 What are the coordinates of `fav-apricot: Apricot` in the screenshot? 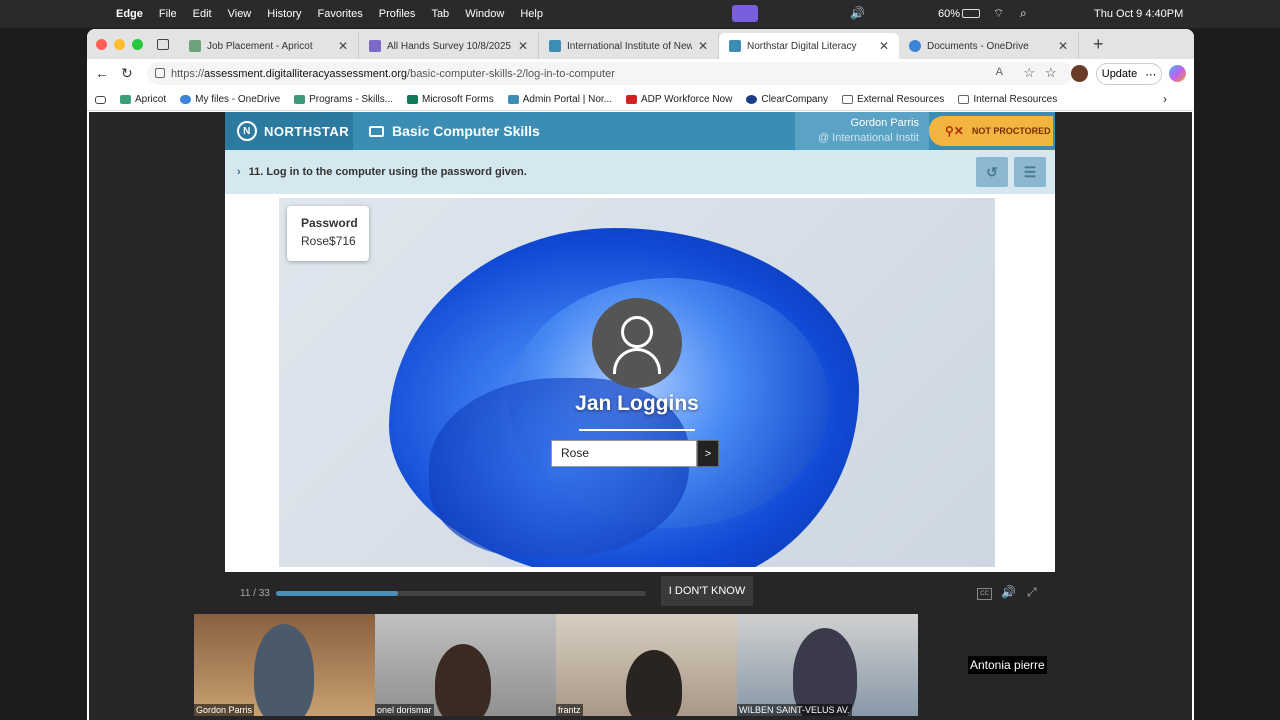 It's located at (143, 99).